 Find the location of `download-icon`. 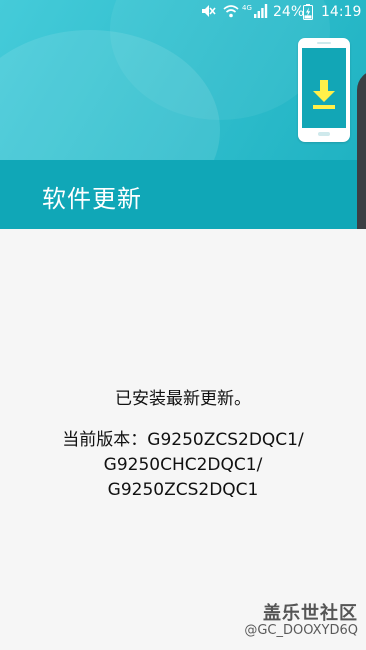

download-icon is located at coordinates (324, 94).